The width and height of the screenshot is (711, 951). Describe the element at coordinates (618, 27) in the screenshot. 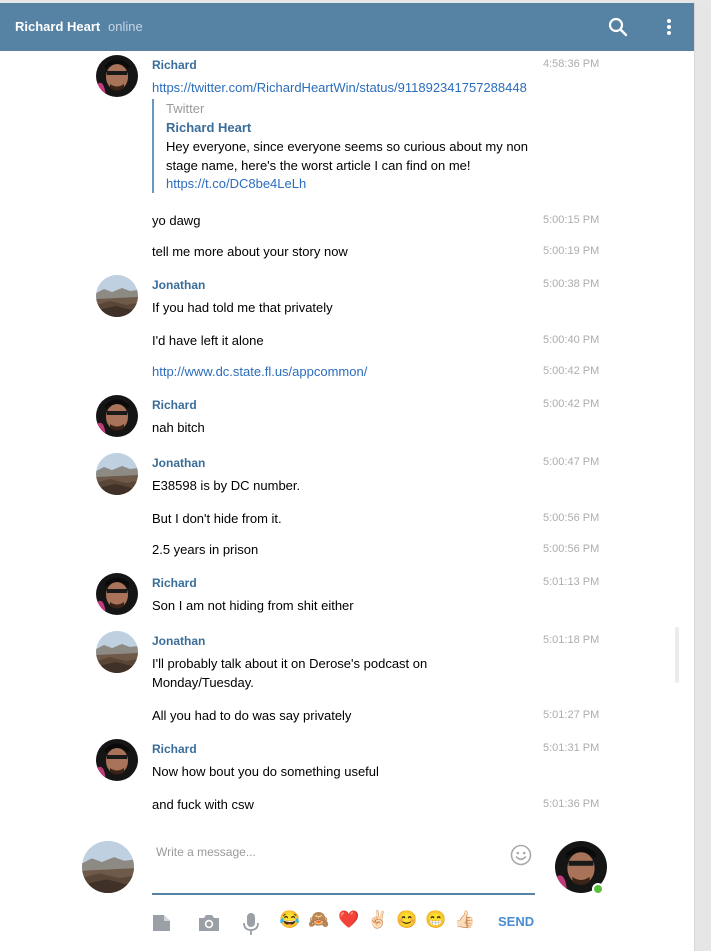

I see `search-icon` at that location.